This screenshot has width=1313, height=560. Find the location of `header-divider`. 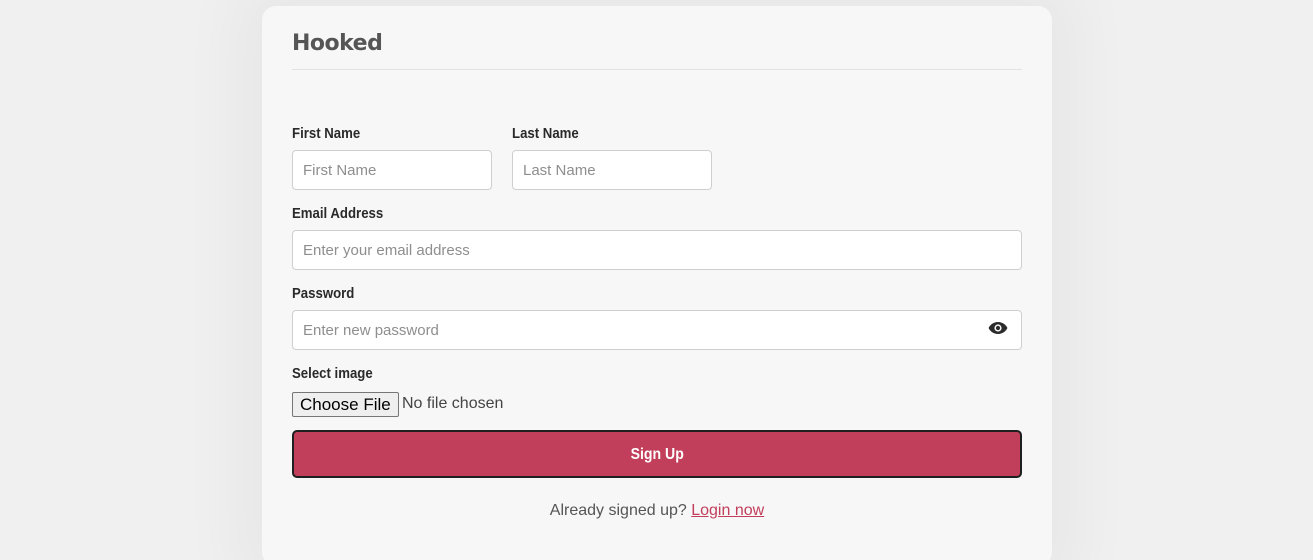

header-divider is located at coordinates (657, 69).